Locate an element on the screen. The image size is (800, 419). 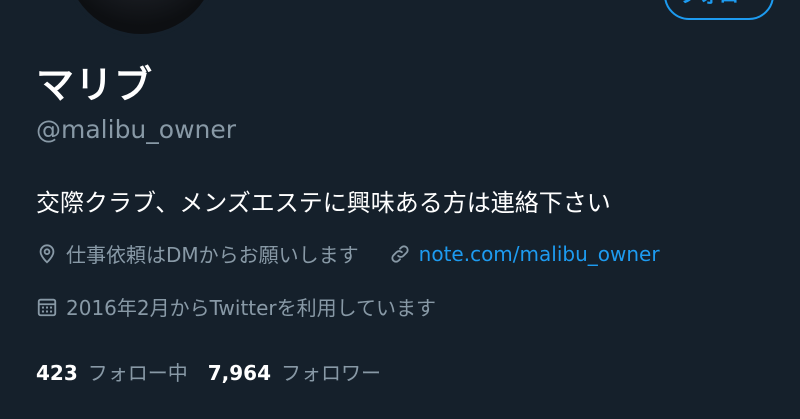
following-stat: 423 フォロー中 is located at coordinates (112, 371).